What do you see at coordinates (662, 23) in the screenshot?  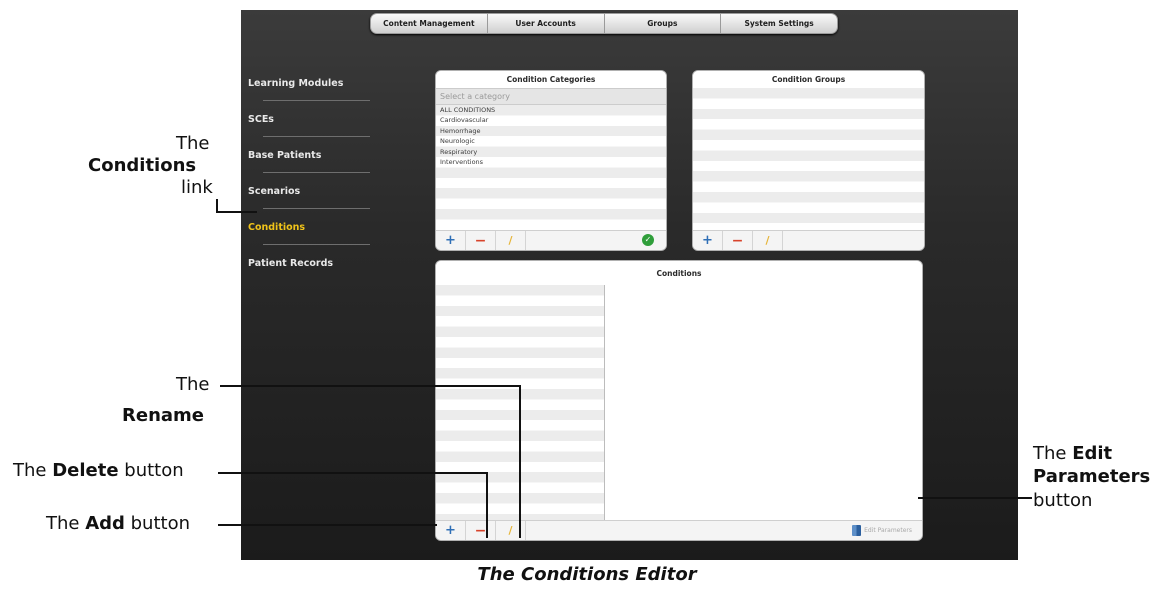 I see `tab-groups: Groups` at bounding box center [662, 23].